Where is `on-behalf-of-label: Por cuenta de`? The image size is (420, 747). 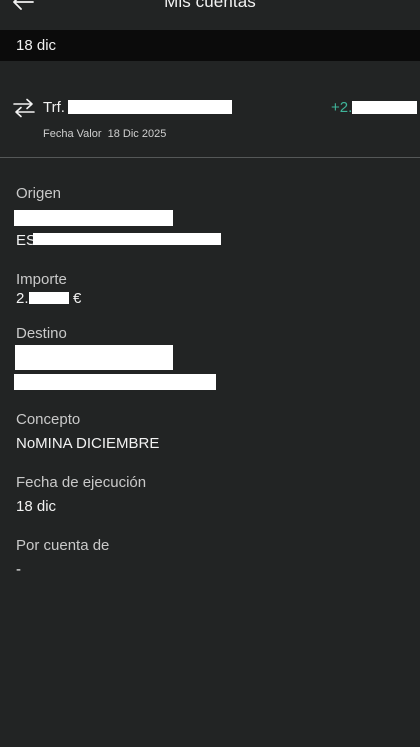
on-behalf-of-label: Por cuenta de is located at coordinates (63, 545).